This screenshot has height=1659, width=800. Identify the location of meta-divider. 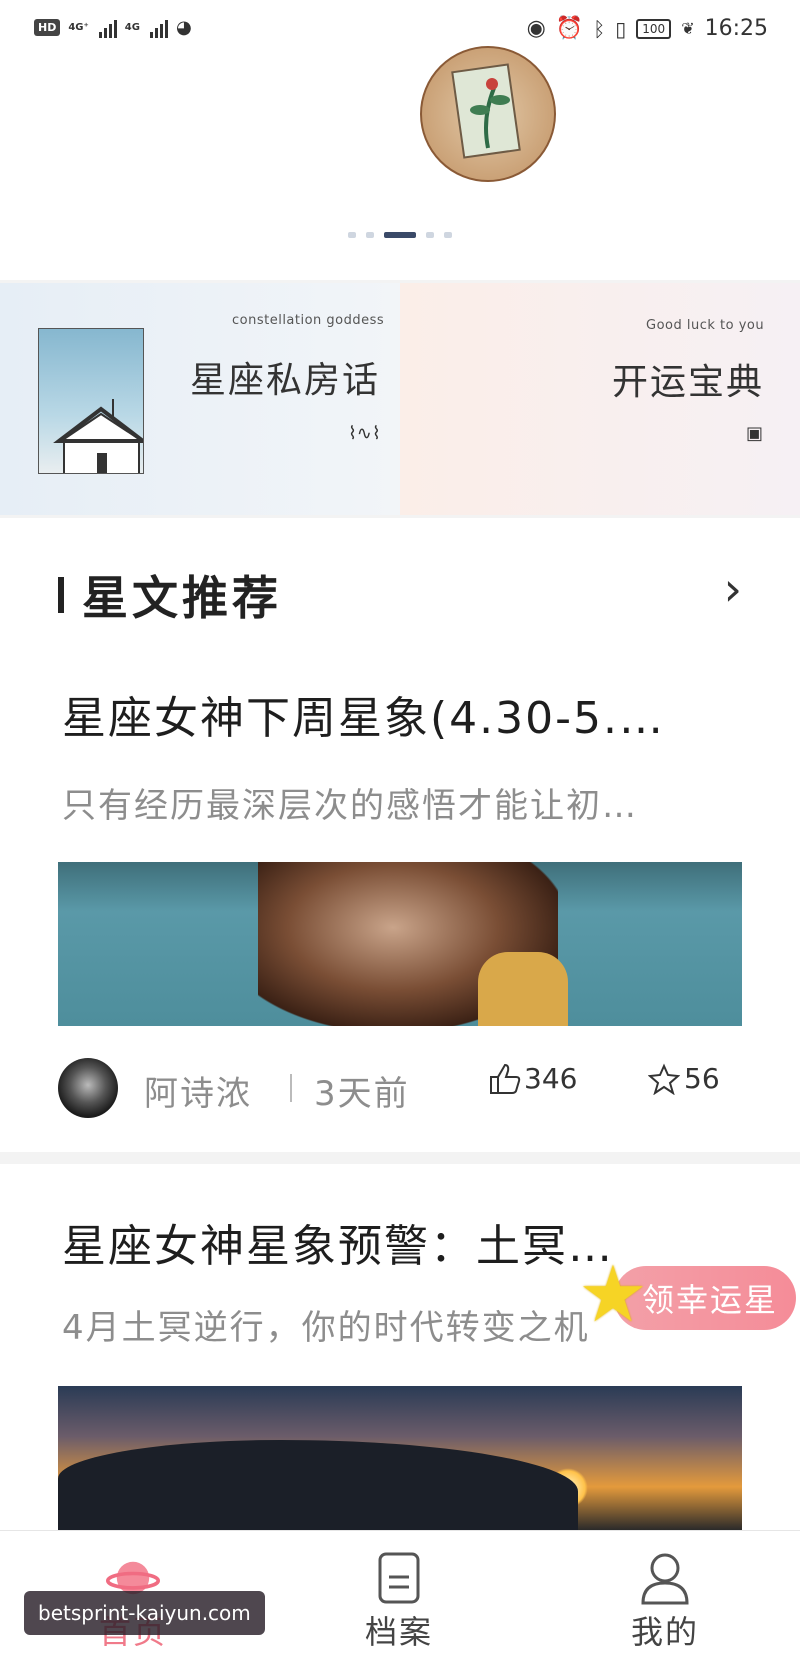
(291, 1088).